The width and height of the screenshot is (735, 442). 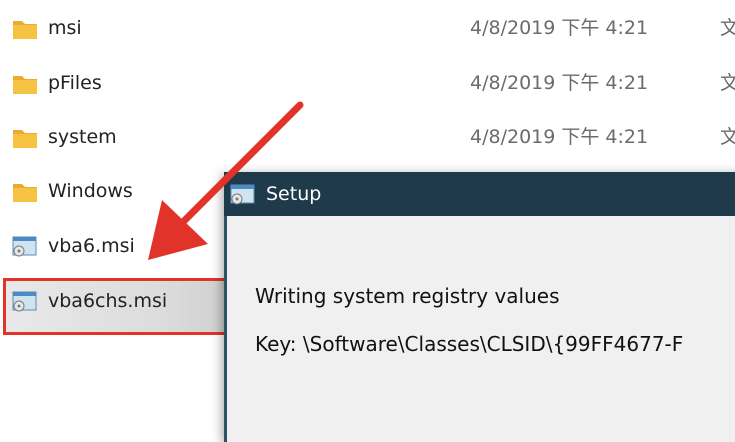 I want to click on setup-title: Setup, so click(x=294, y=194).